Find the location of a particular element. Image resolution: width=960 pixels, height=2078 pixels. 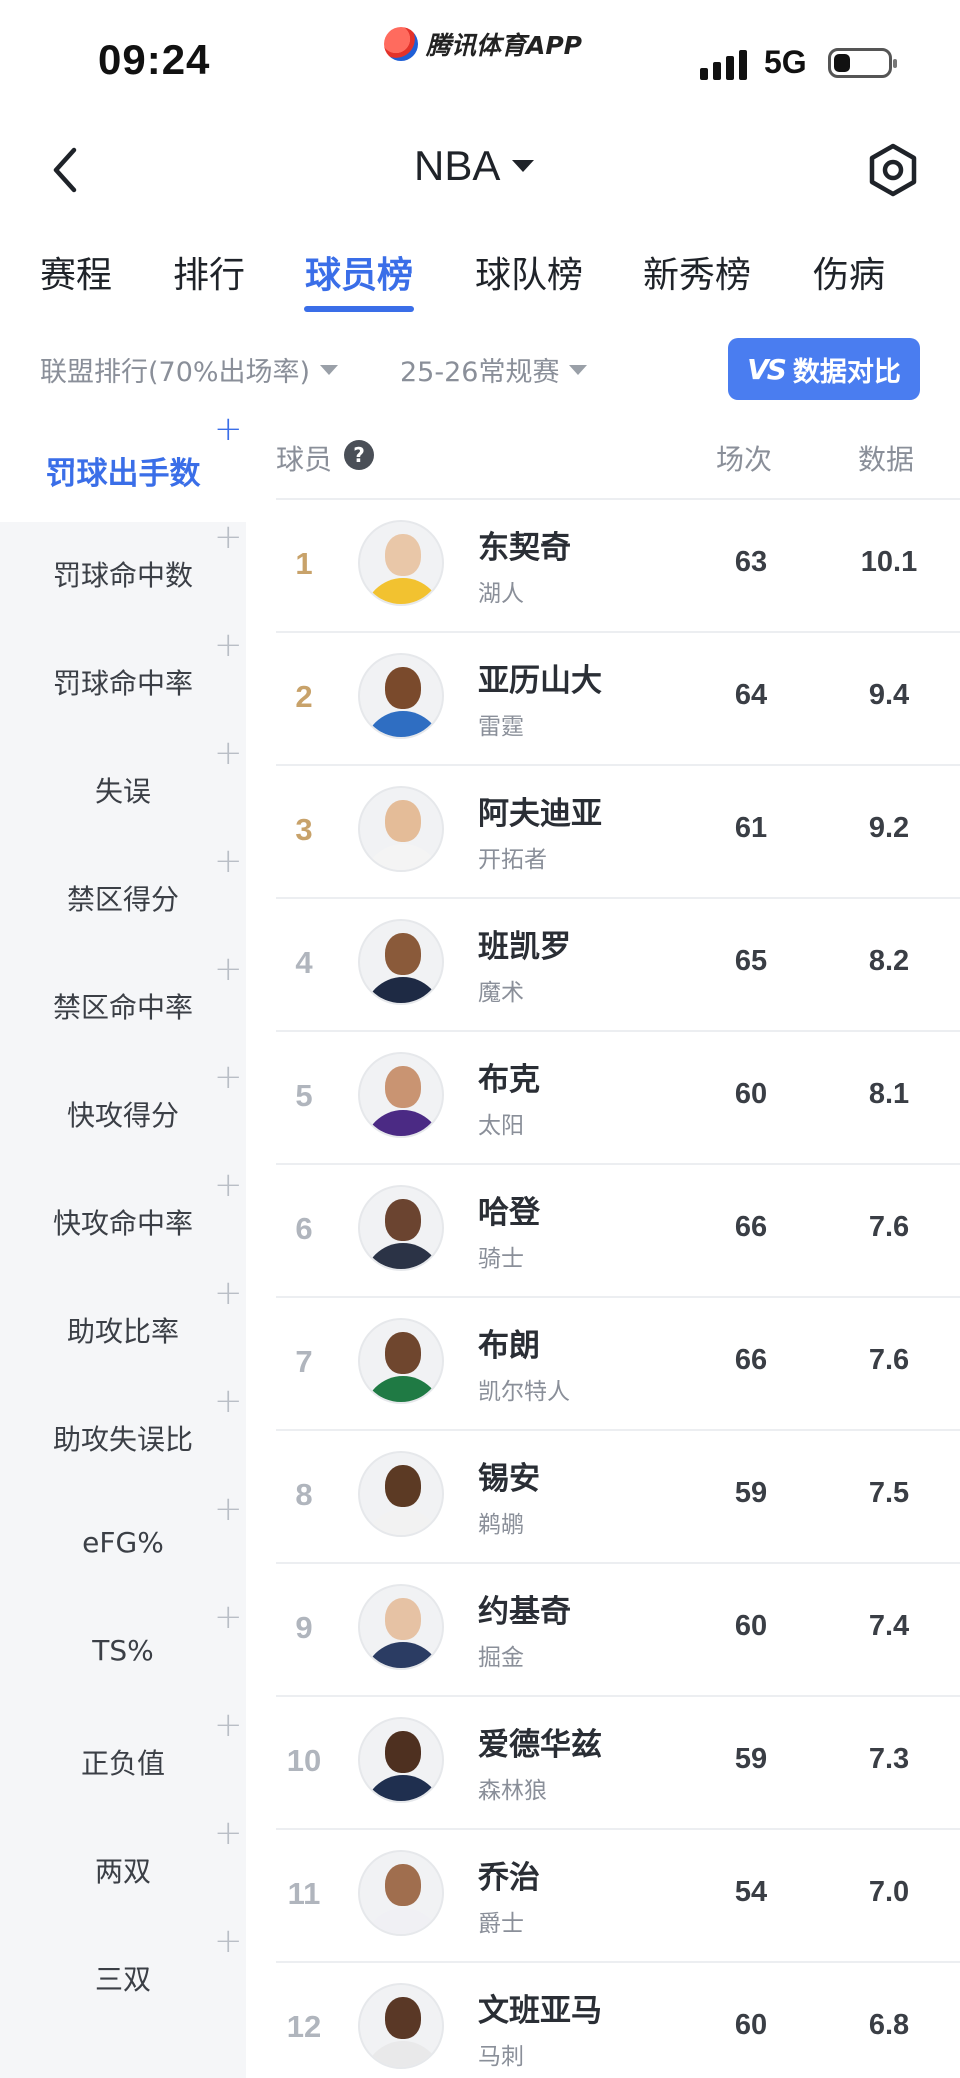

sidebar-item: + 快攻命中率 is located at coordinates (123, 1223).